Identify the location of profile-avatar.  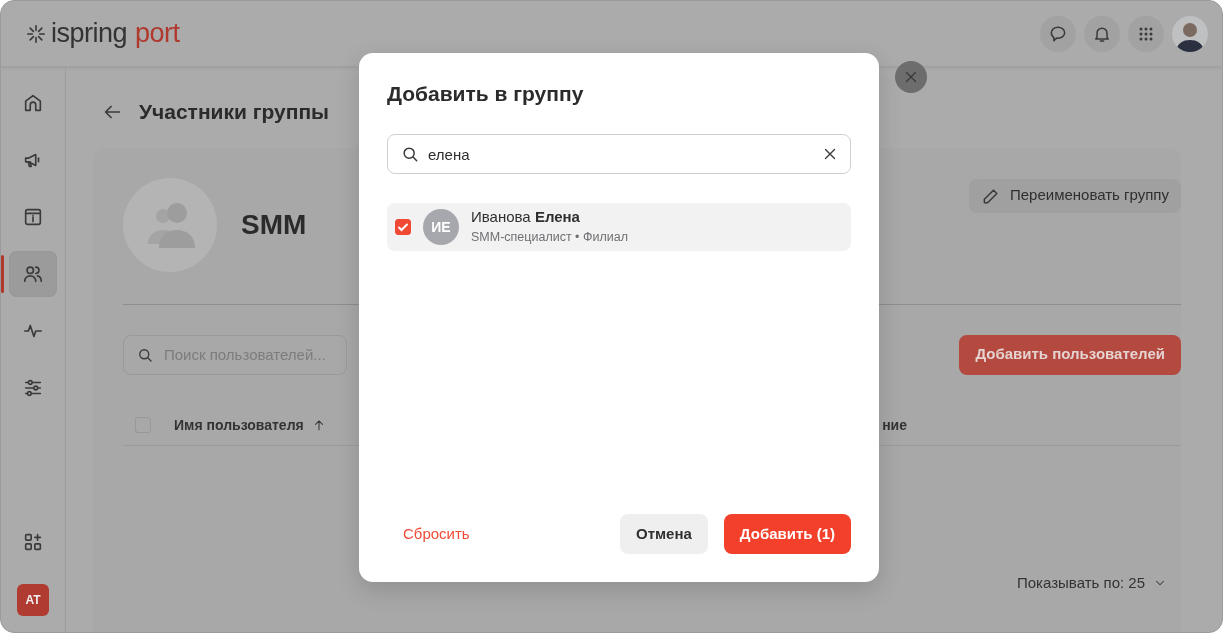
(1190, 33).